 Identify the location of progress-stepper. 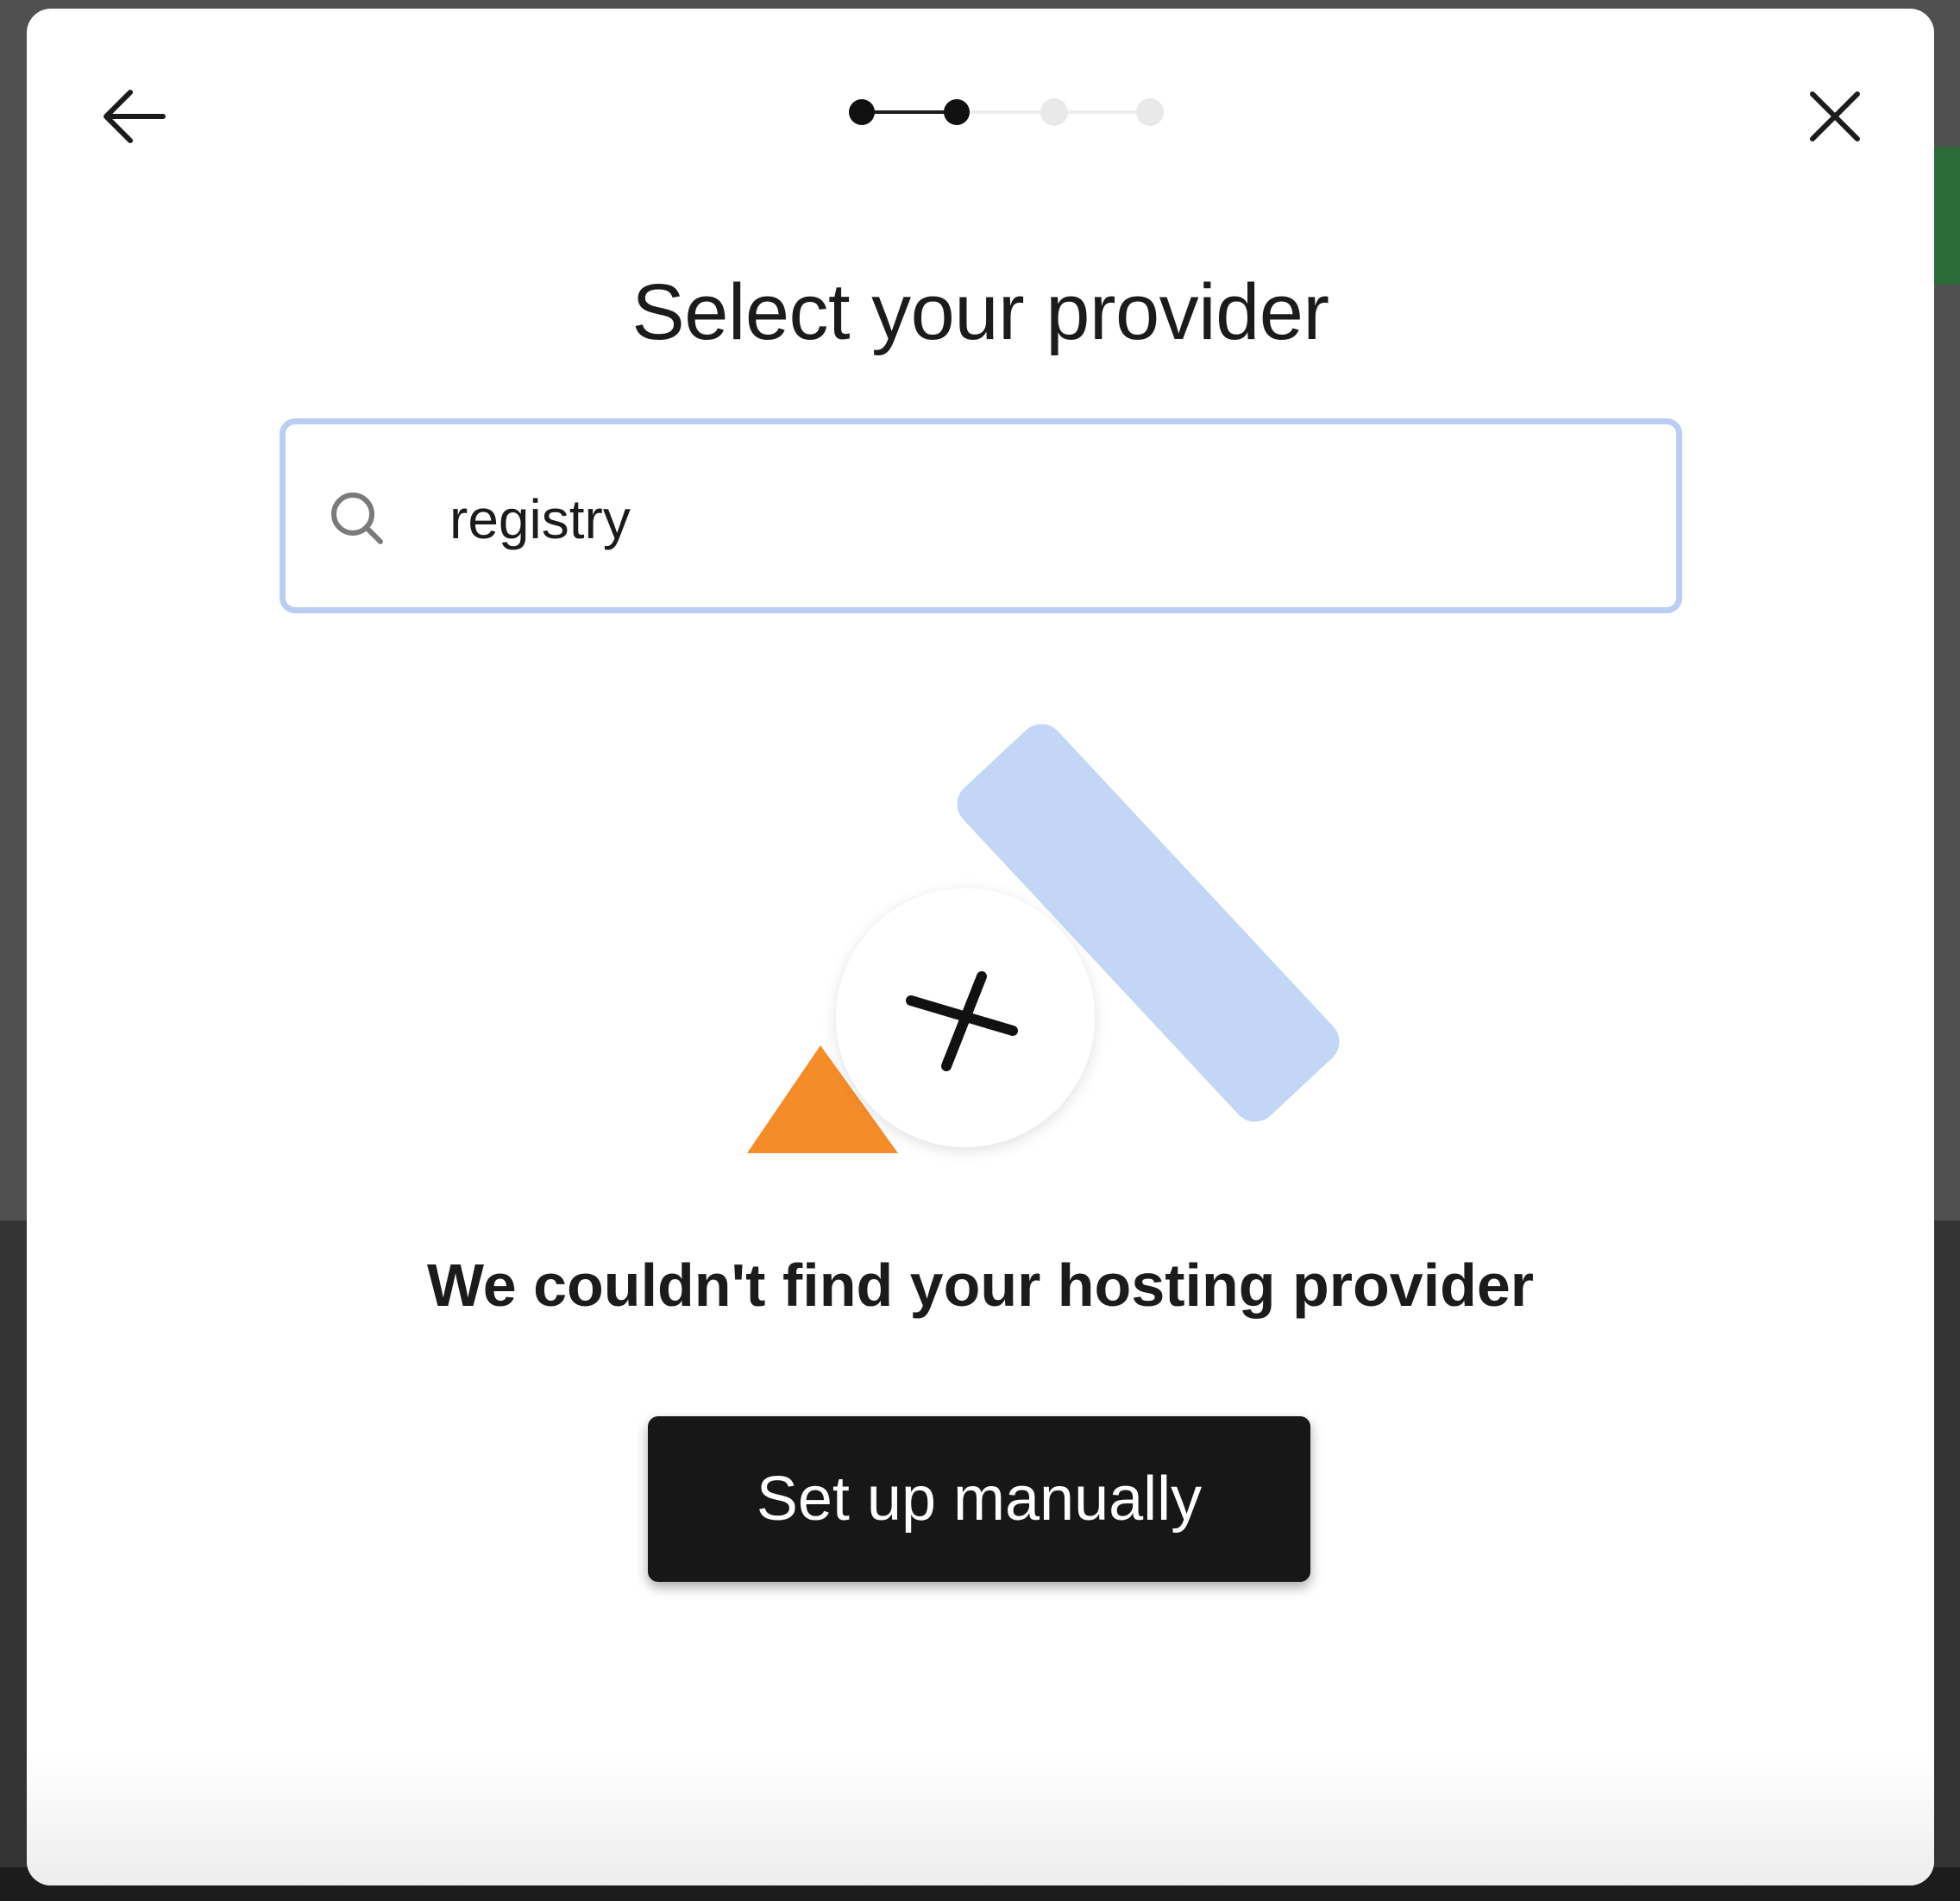
(1006, 112).